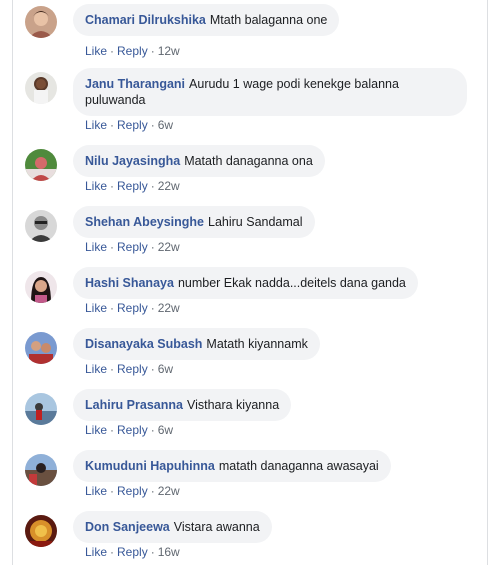 The width and height of the screenshot is (500, 565). I want to click on comment-author: Don Sanjeewa, so click(127, 527).